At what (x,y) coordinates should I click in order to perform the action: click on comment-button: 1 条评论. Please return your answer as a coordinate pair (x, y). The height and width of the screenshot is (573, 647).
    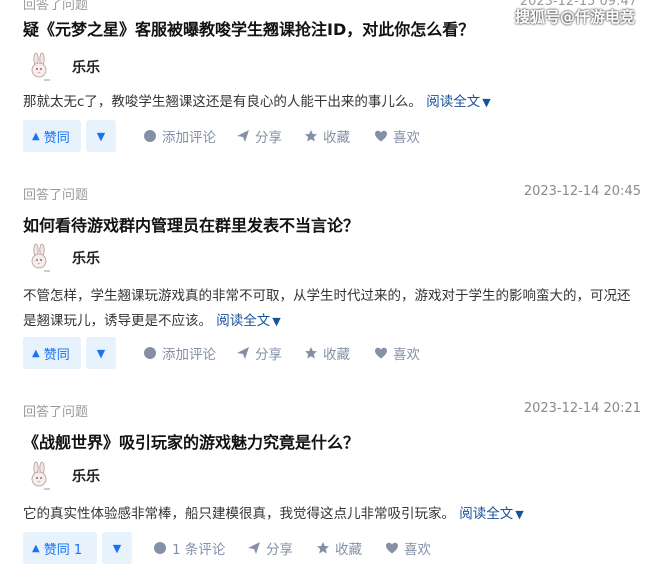
    Looking at the image, I should click on (189, 548).